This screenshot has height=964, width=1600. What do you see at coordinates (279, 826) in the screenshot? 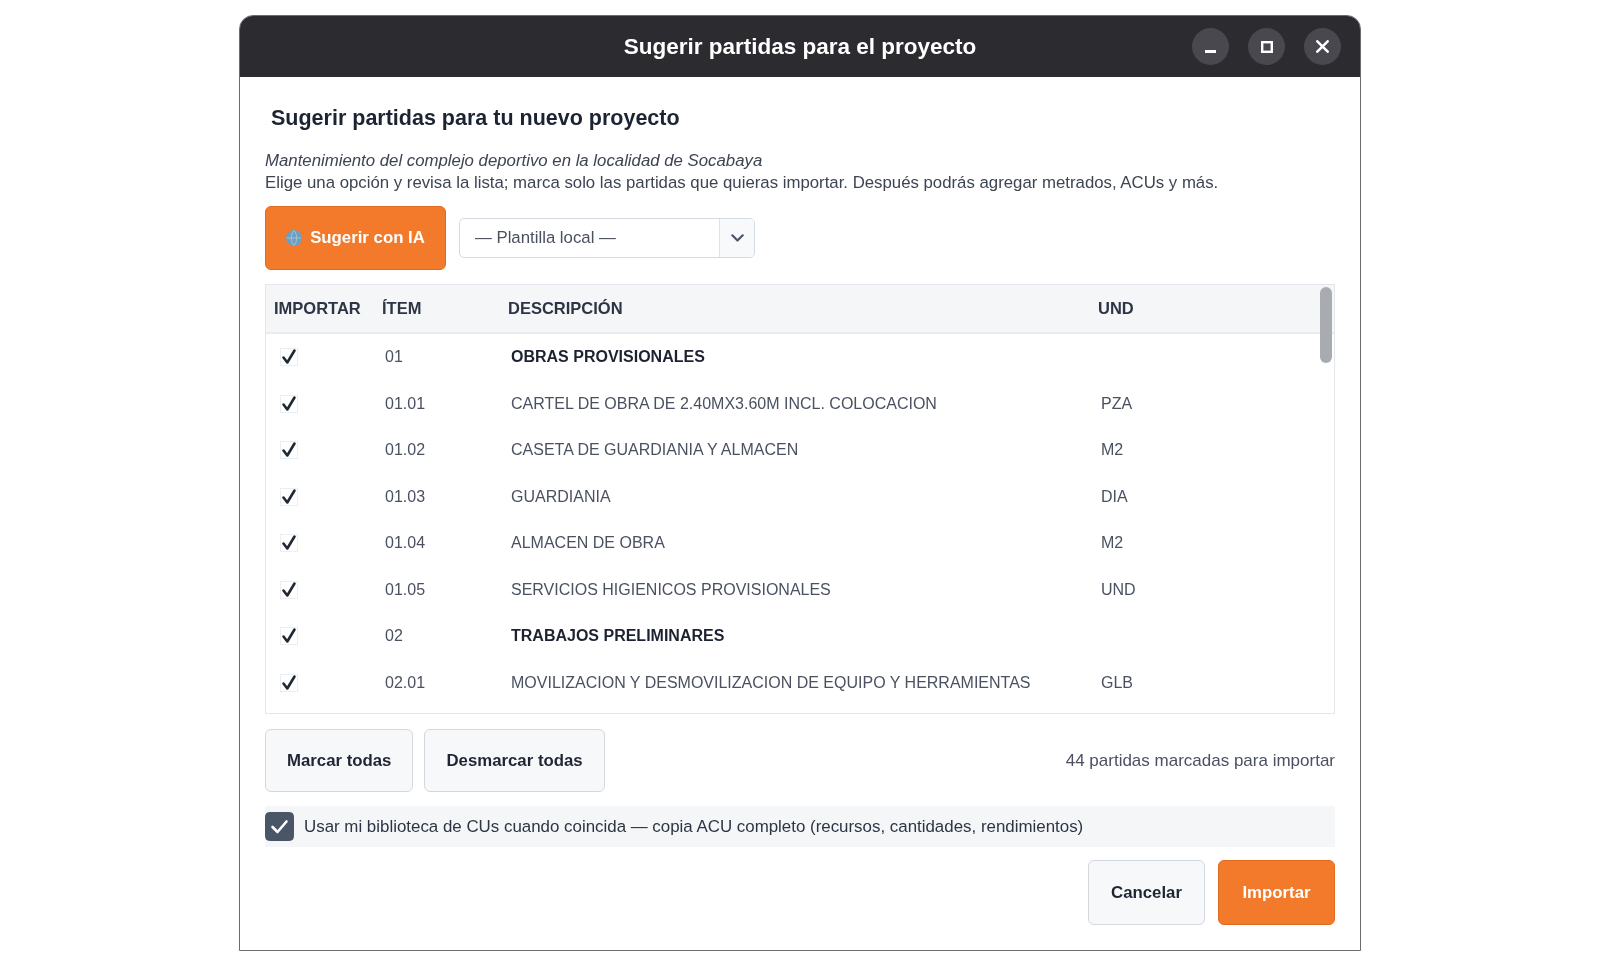
I see `library-checkbox` at bounding box center [279, 826].